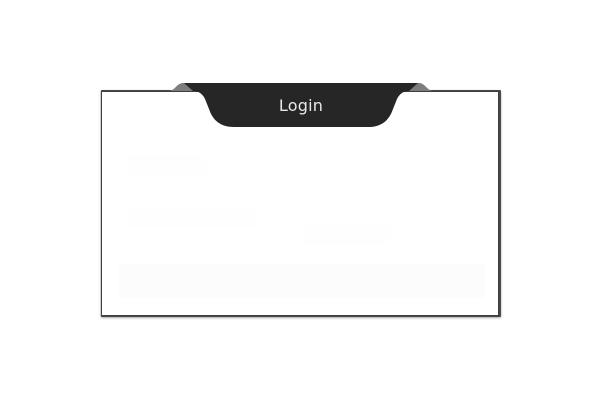 This screenshot has width=600, height=400. What do you see at coordinates (166, 165) in the screenshot?
I see `username-field-placeholder` at bounding box center [166, 165].